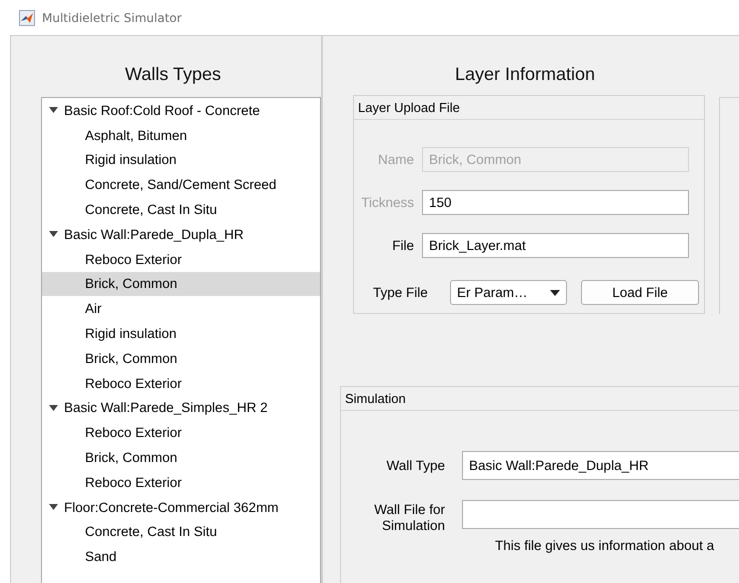 The image size is (739, 583). What do you see at coordinates (529, 108) in the screenshot?
I see `group-title: Layer Upload File` at bounding box center [529, 108].